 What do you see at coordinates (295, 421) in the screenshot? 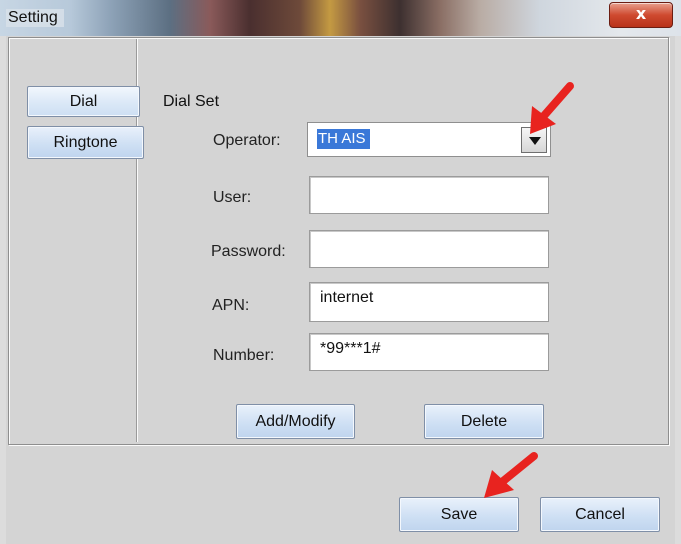
I see `add-modify-button: Add/Modify` at bounding box center [295, 421].